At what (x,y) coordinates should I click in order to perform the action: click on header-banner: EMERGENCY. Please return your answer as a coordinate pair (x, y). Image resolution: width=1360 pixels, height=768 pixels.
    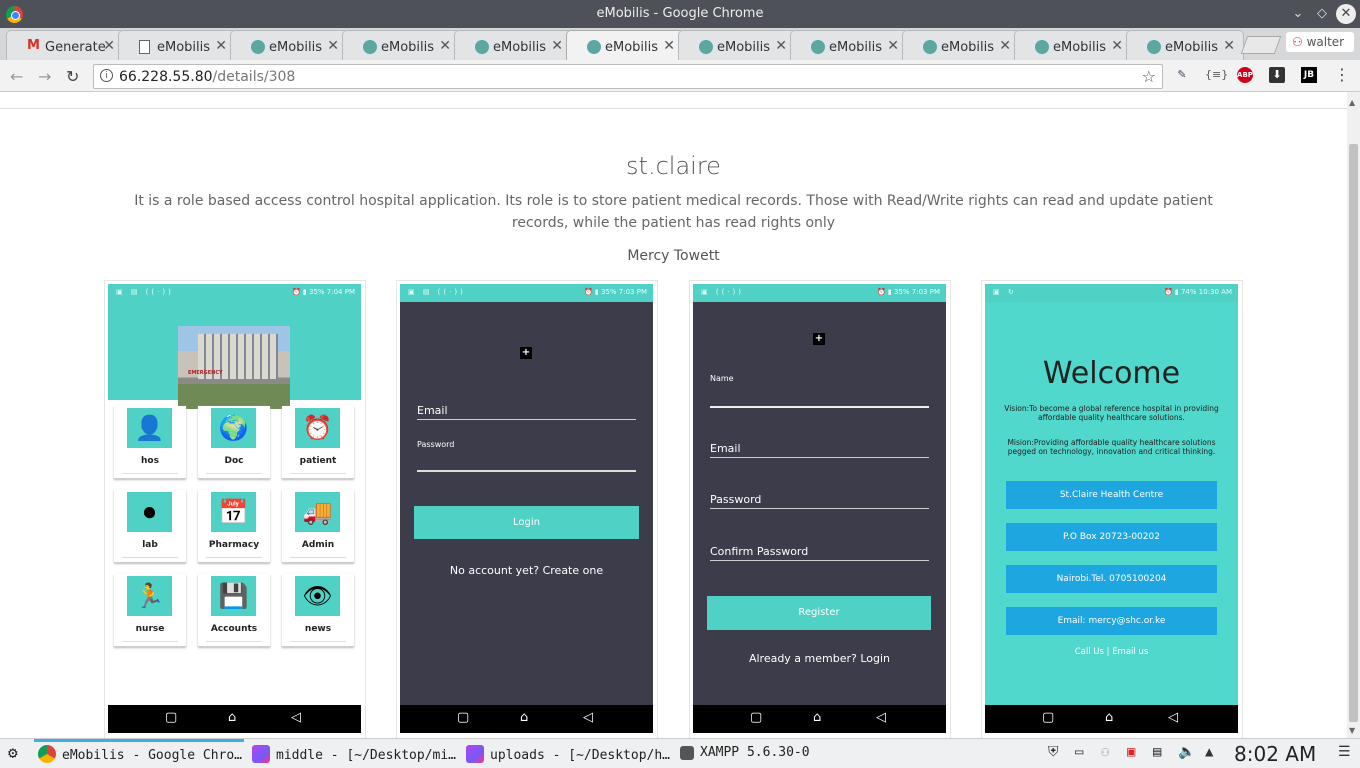
    Looking at the image, I should click on (234, 355).